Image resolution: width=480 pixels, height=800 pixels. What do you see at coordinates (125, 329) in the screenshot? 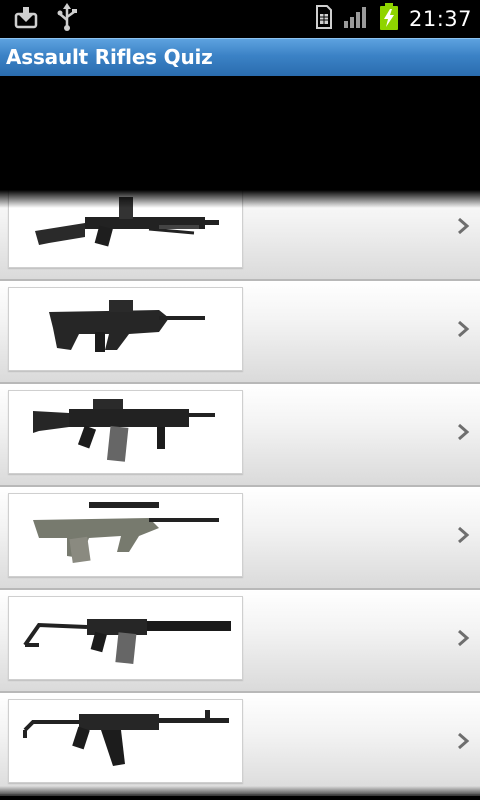
I see `bullpup-rifle-image` at bounding box center [125, 329].